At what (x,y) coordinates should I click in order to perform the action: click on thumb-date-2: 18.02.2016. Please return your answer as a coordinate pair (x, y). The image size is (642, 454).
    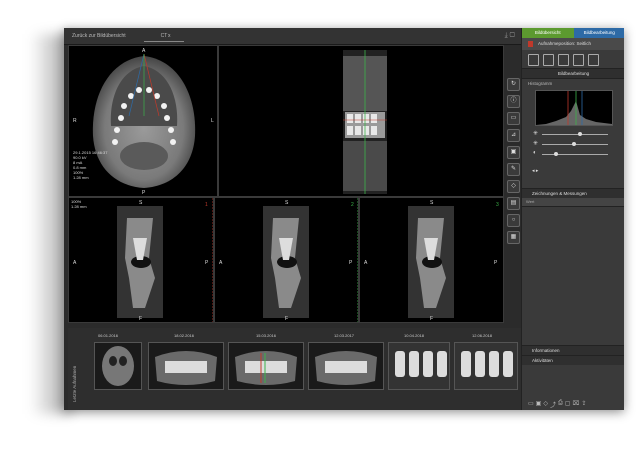
    Looking at the image, I should click on (184, 335).